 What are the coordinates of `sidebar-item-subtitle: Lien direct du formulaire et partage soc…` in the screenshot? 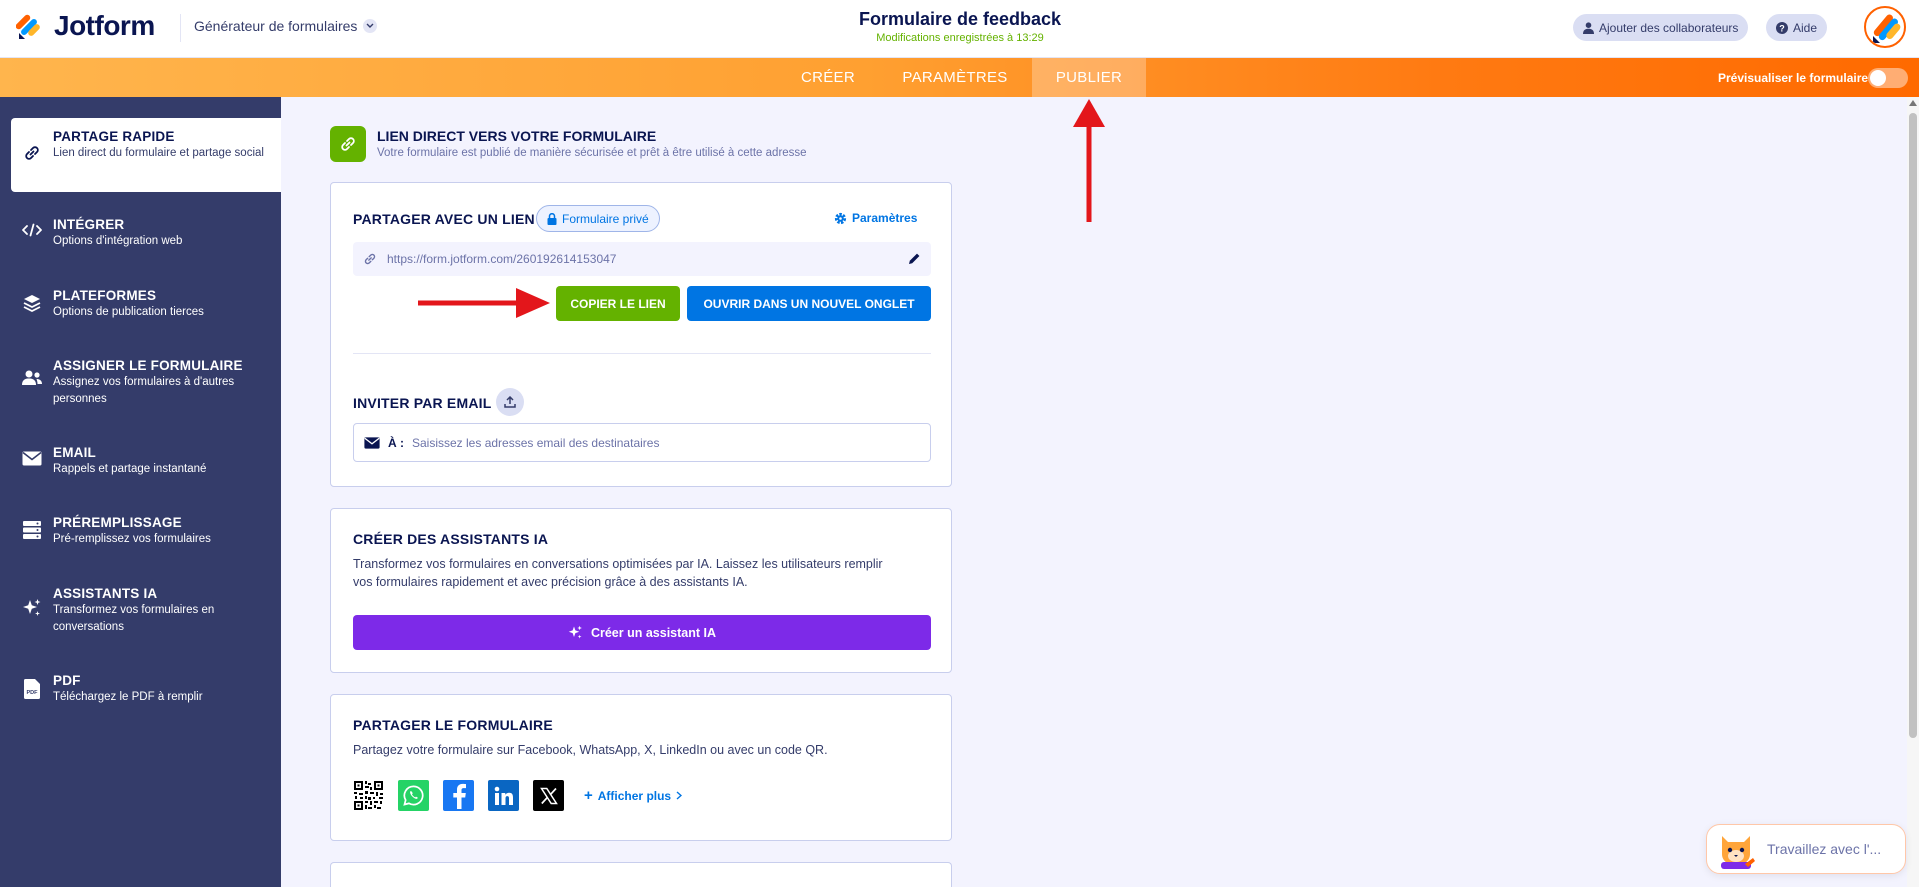 It's located at (158, 153).